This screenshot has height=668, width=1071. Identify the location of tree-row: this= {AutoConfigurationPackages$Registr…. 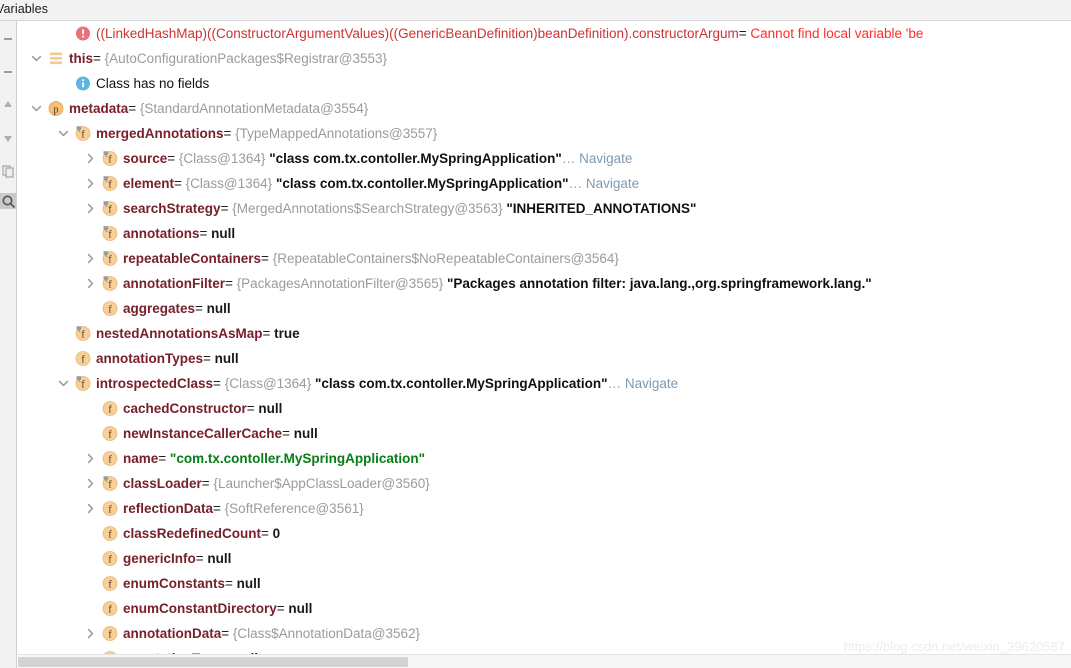
(544, 58).